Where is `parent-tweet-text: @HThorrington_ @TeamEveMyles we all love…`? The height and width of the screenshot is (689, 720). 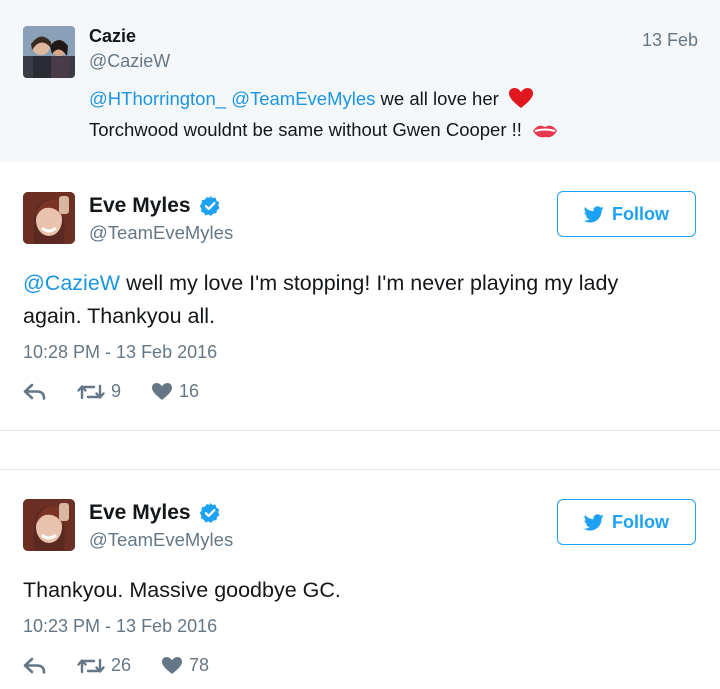 parent-tweet-text: @HThorrington_ @TeamEveMyles we all love… is located at coordinates (324, 116).